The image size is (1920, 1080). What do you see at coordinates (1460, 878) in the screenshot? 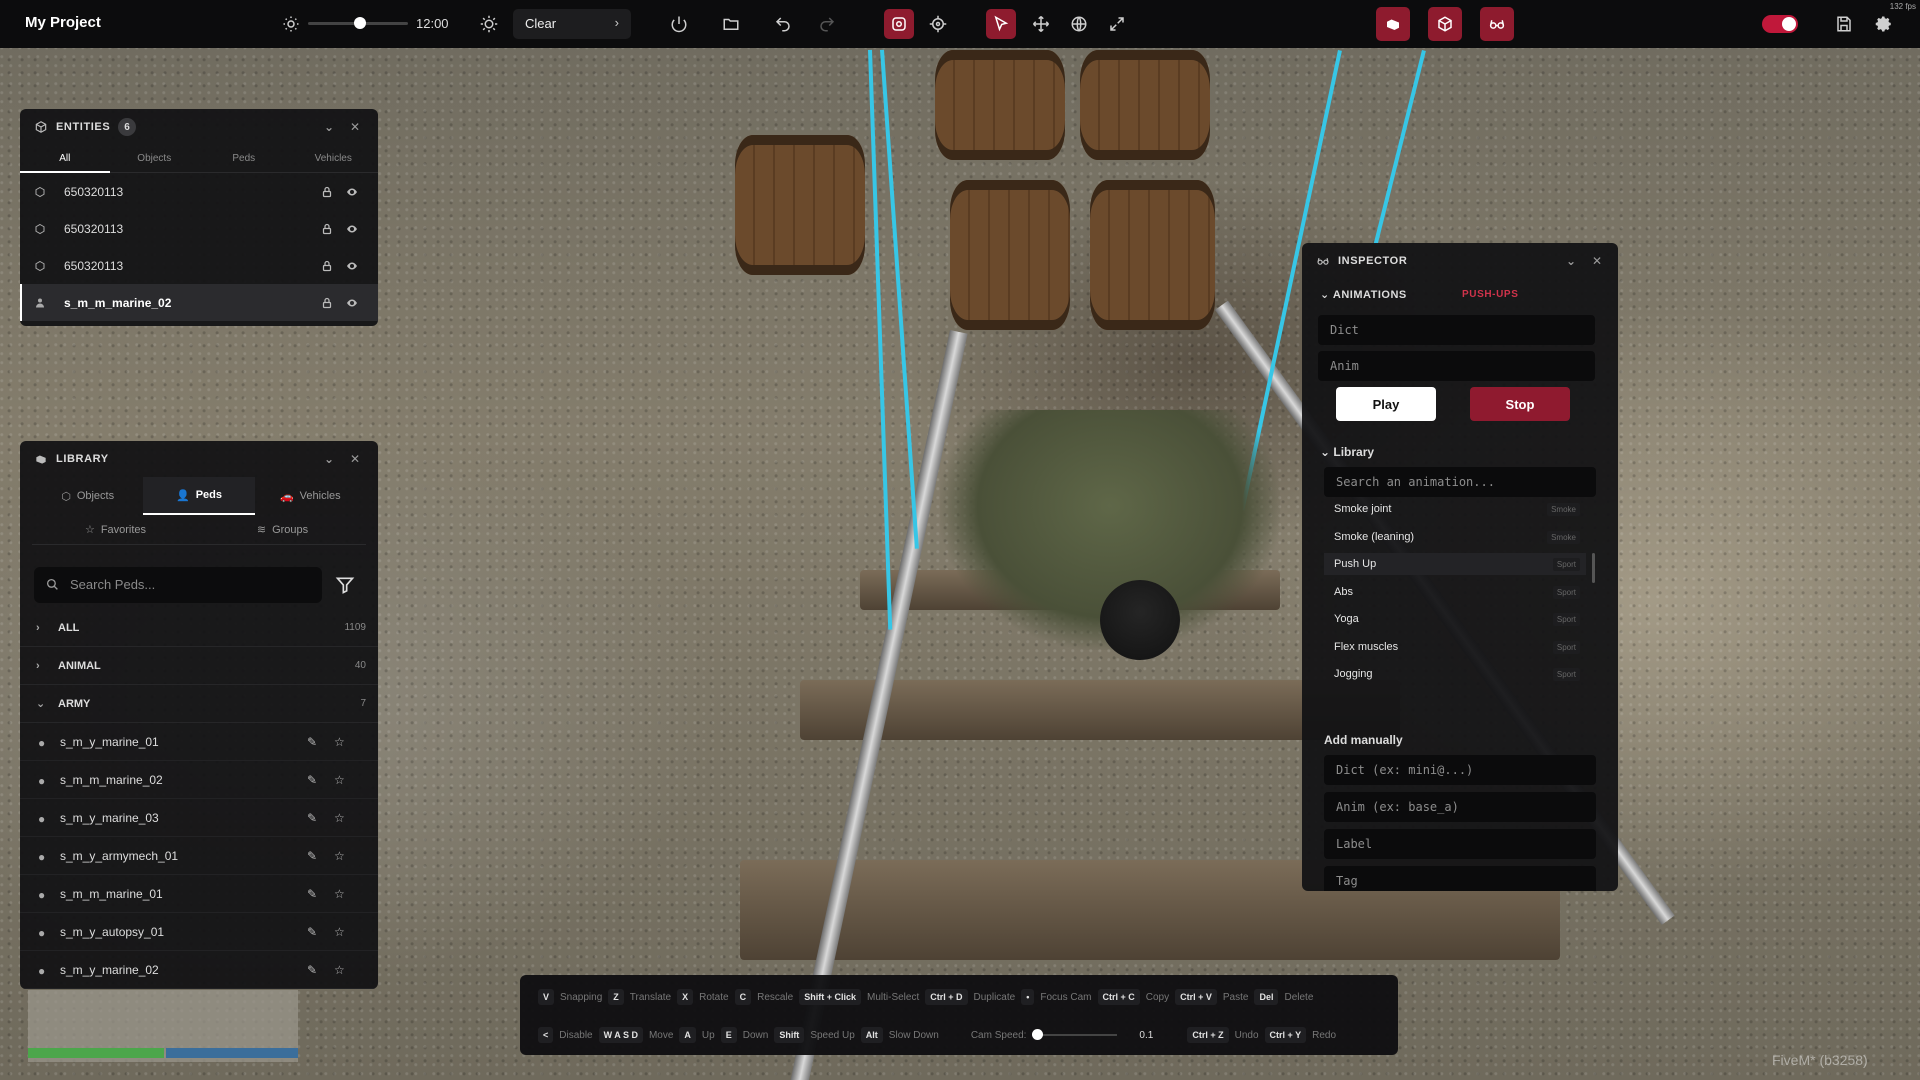
I see `manual-tag-input: Tag` at bounding box center [1460, 878].